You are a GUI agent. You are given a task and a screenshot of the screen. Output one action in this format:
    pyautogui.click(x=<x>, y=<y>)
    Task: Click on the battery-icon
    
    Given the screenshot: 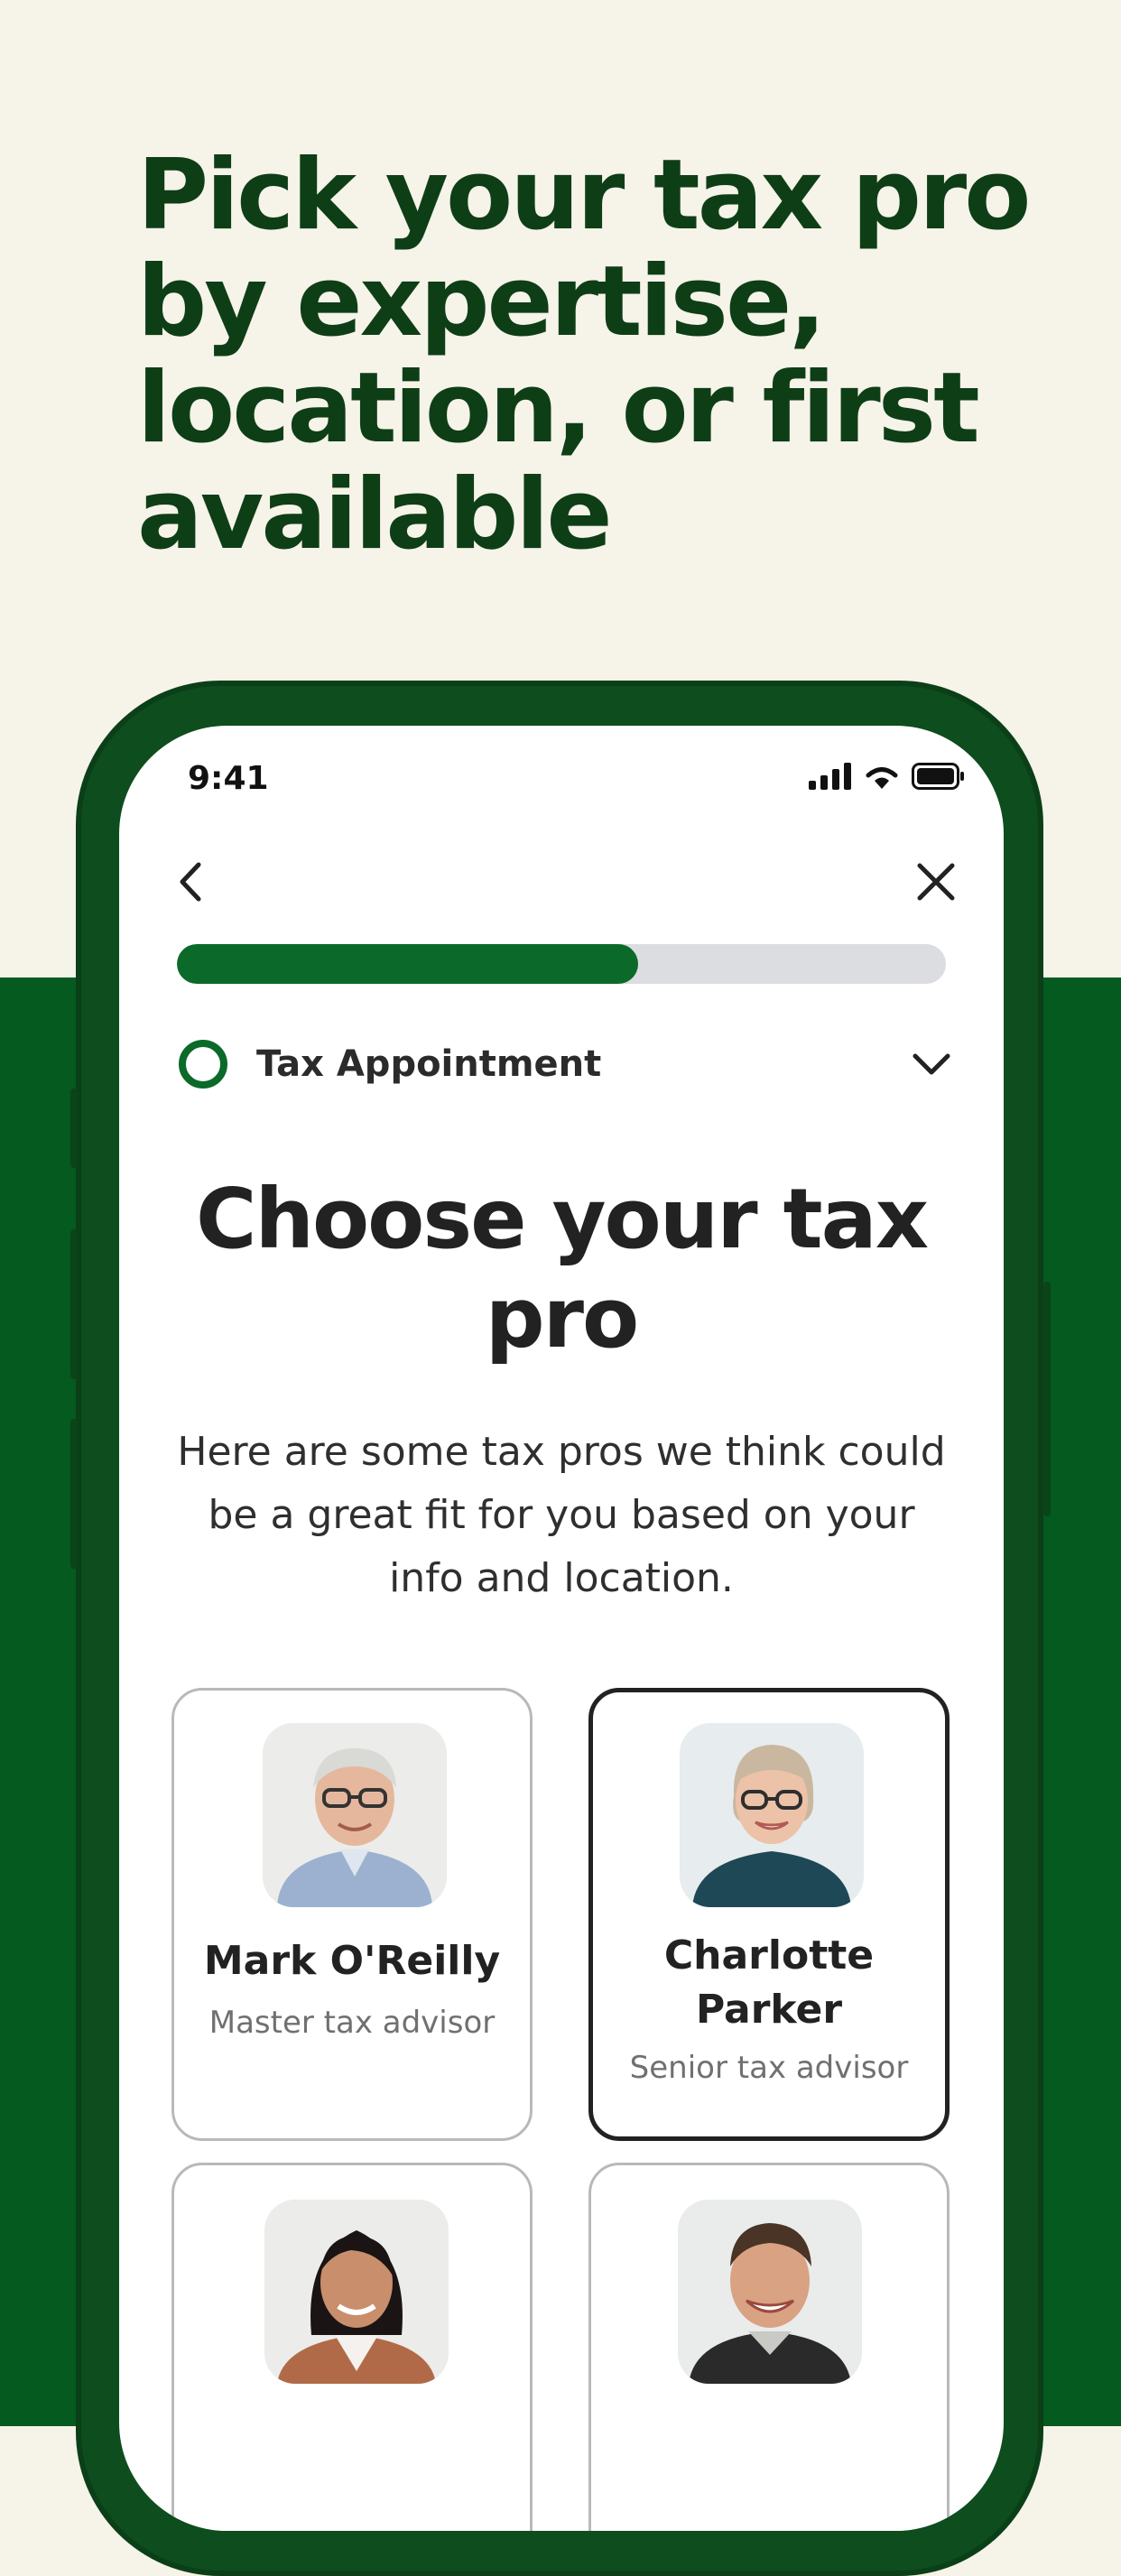 What is the action you would take?
    pyautogui.click(x=938, y=776)
    